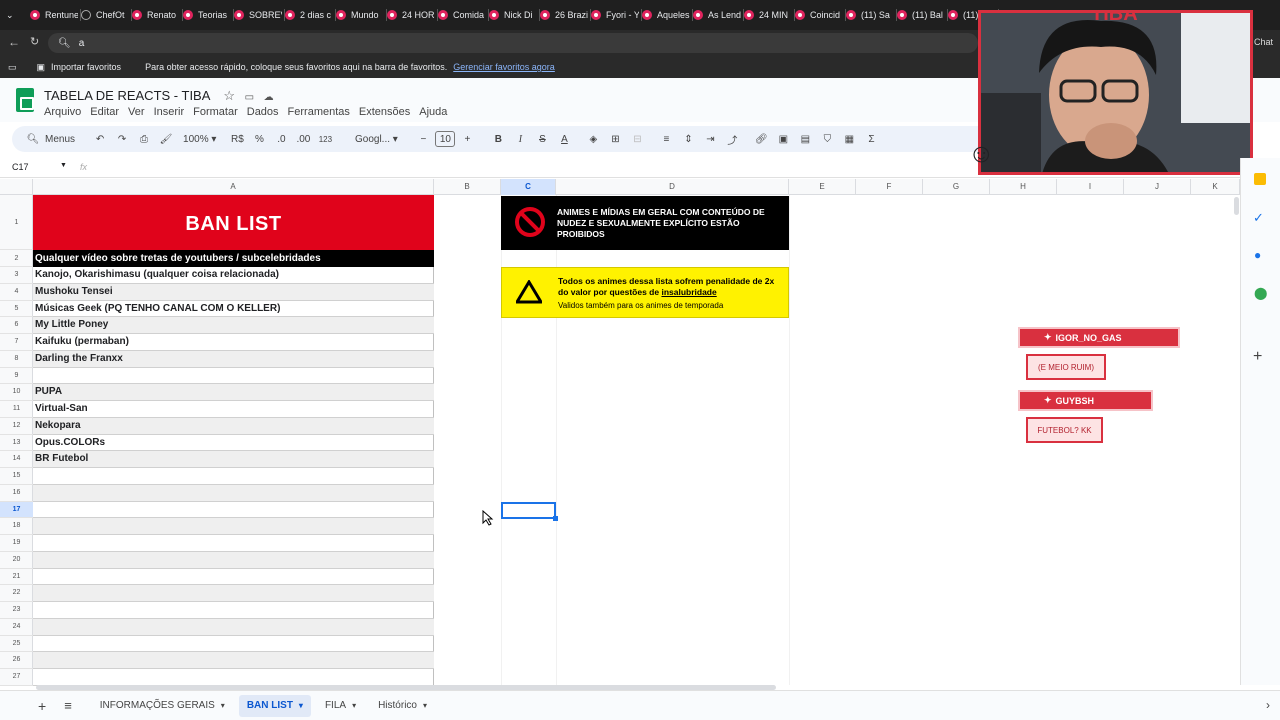 Image resolution: width=1280 pixels, height=720 pixels. Describe the element at coordinates (16, 222) in the screenshot. I see `row-header: 1` at that location.